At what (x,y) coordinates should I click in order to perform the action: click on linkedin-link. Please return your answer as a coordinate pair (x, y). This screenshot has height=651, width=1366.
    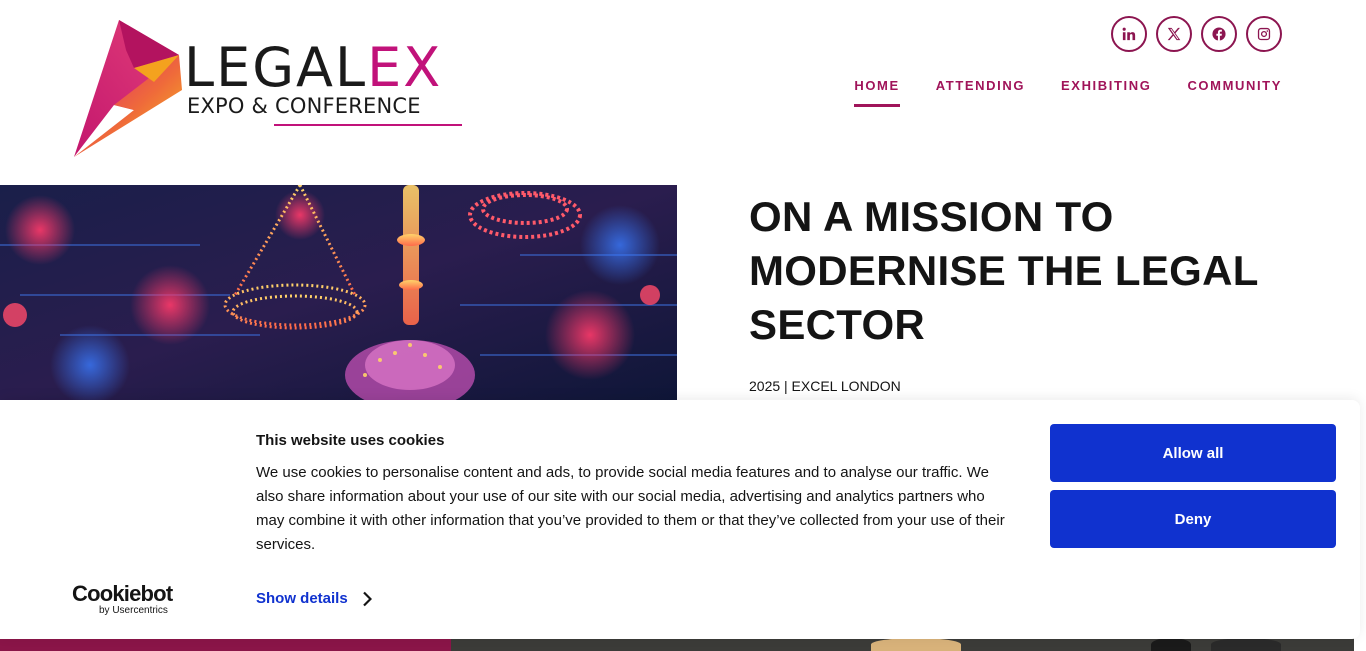
    Looking at the image, I should click on (1129, 34).